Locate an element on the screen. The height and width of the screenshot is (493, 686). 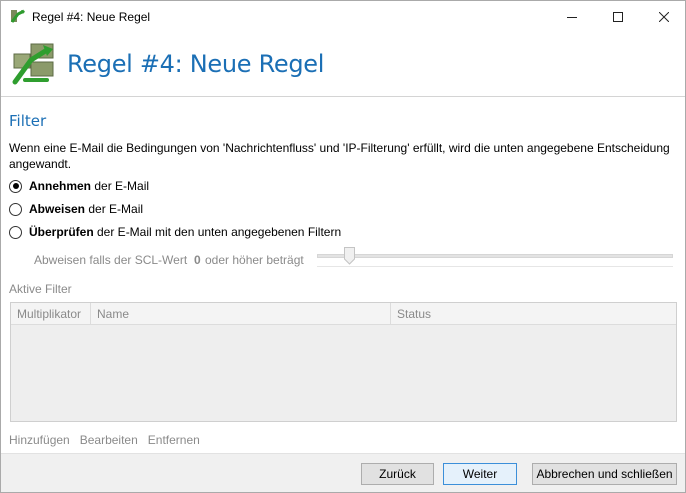
table-header: Multiplikator Name Status is located at coordinates (343, 314).